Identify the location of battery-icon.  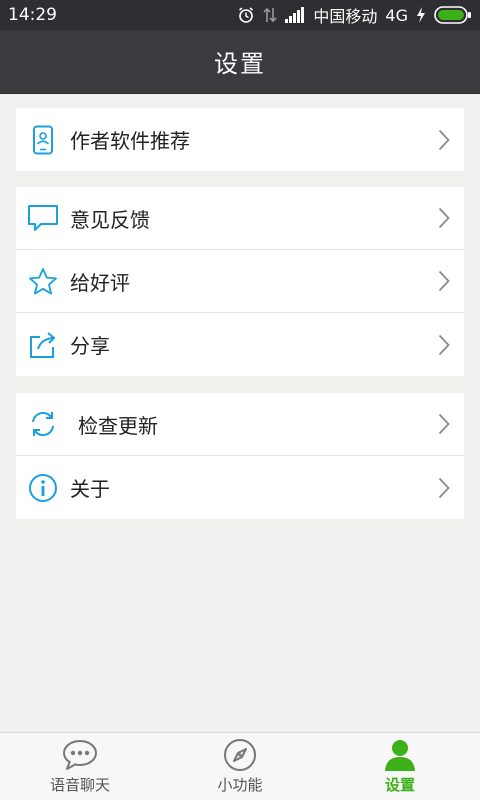
(453, 15).